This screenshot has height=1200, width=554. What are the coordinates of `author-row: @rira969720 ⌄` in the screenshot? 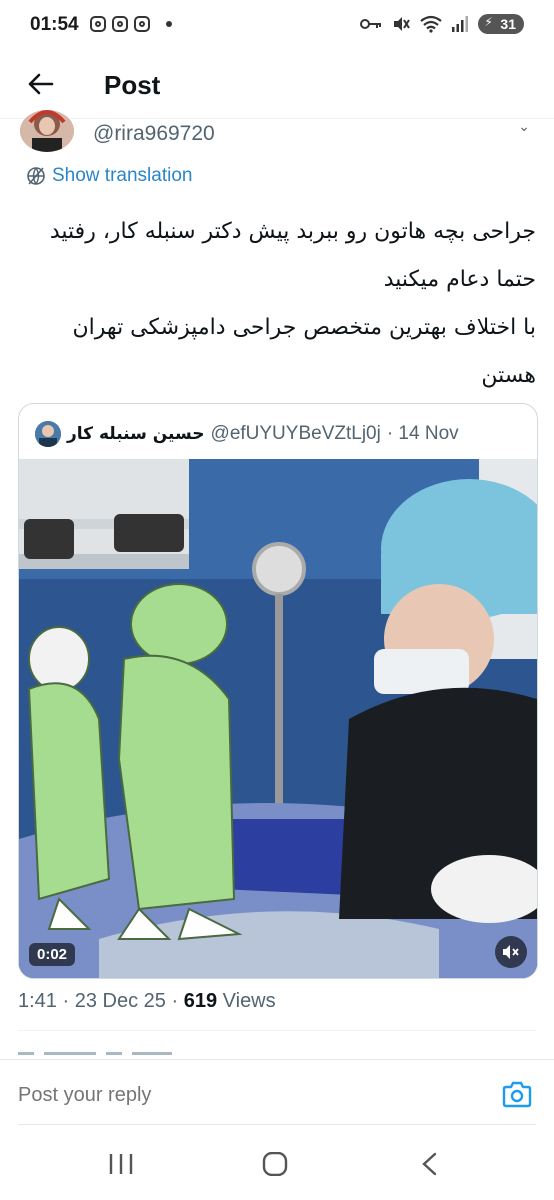 It's located at (277, 134).